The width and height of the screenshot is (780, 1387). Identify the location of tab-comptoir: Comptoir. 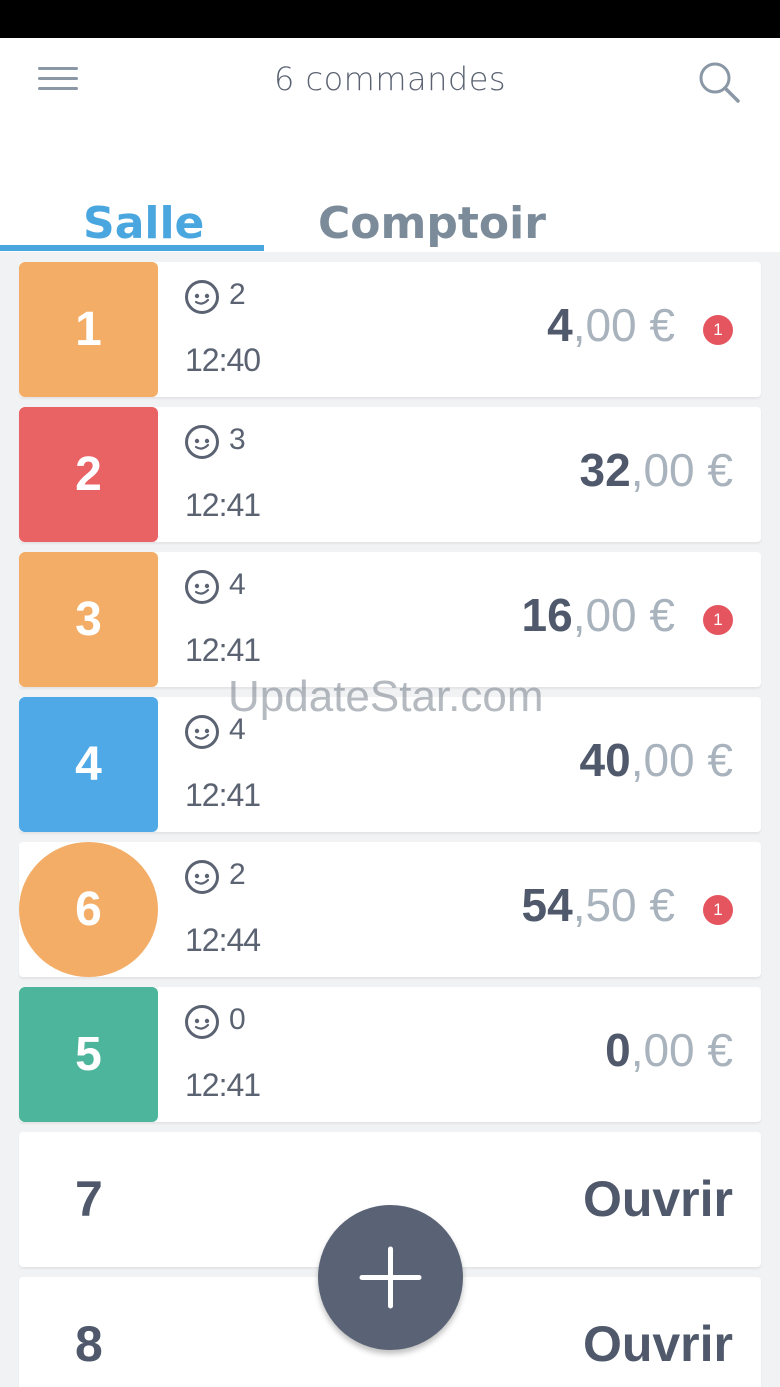
(432, 223).